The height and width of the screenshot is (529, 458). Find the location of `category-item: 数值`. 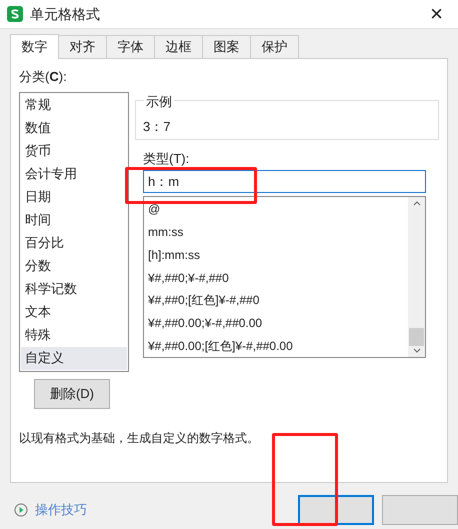

category-item: 数值 is located at coordinates (74, 128).